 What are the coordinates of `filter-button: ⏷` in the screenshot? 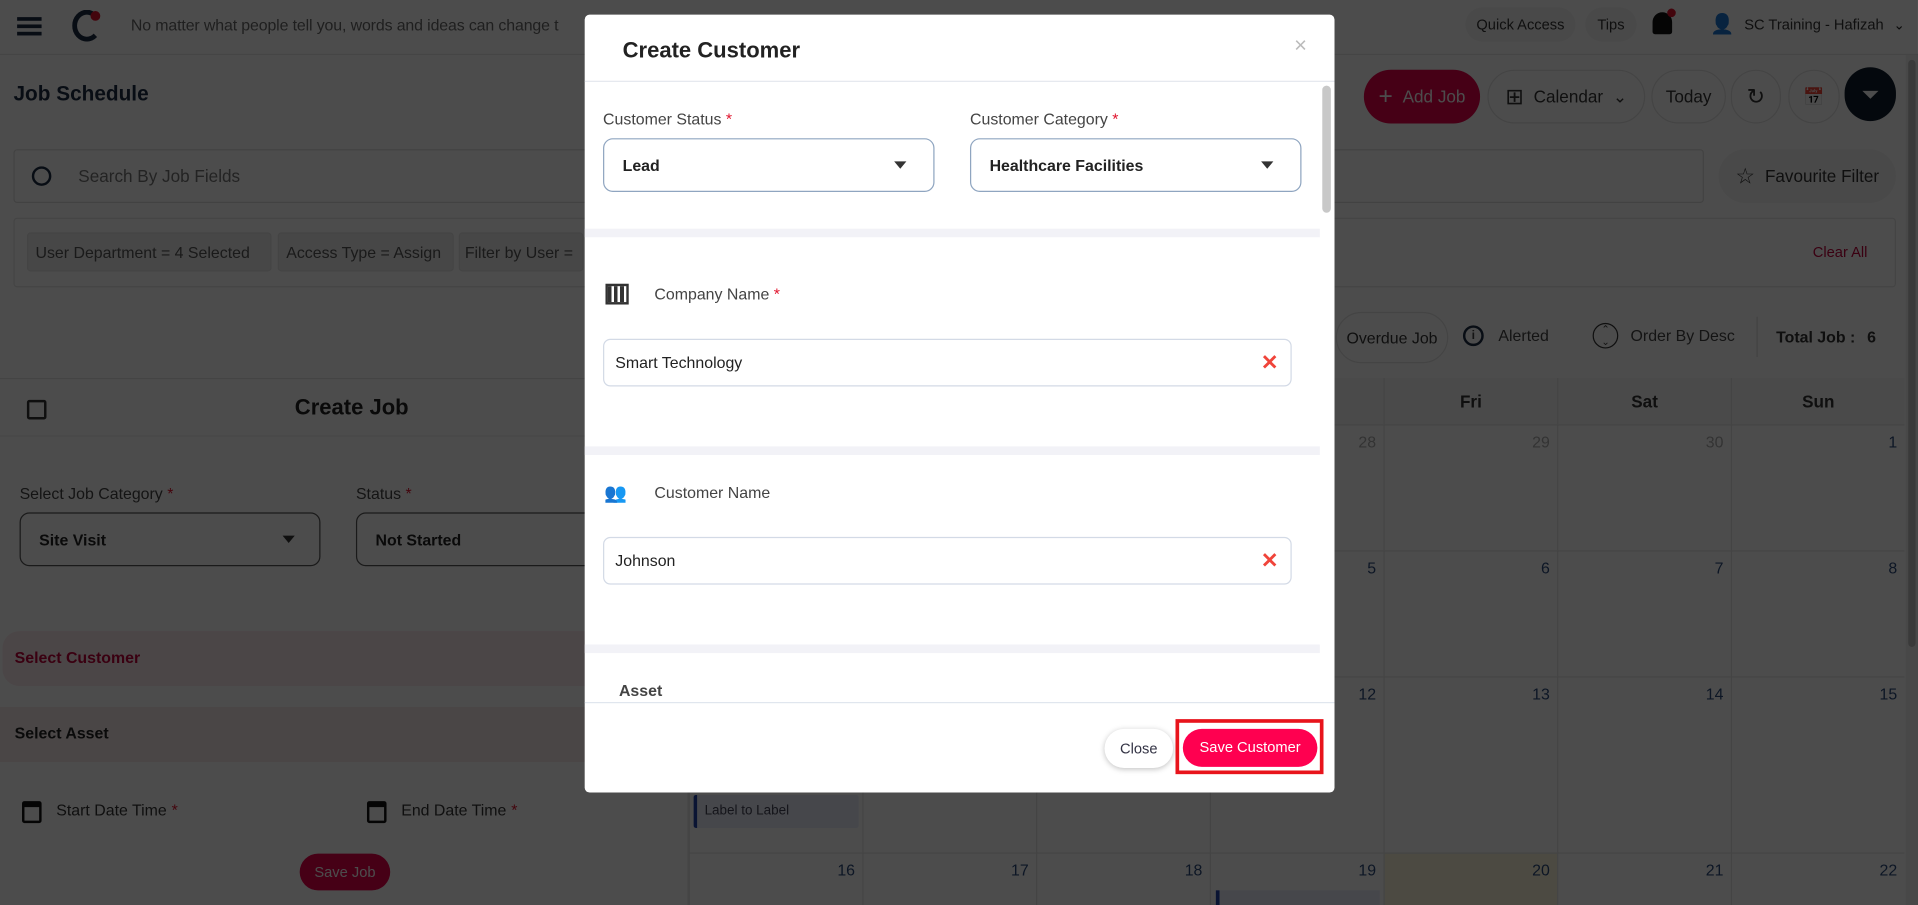 It's located at (1870, 94).